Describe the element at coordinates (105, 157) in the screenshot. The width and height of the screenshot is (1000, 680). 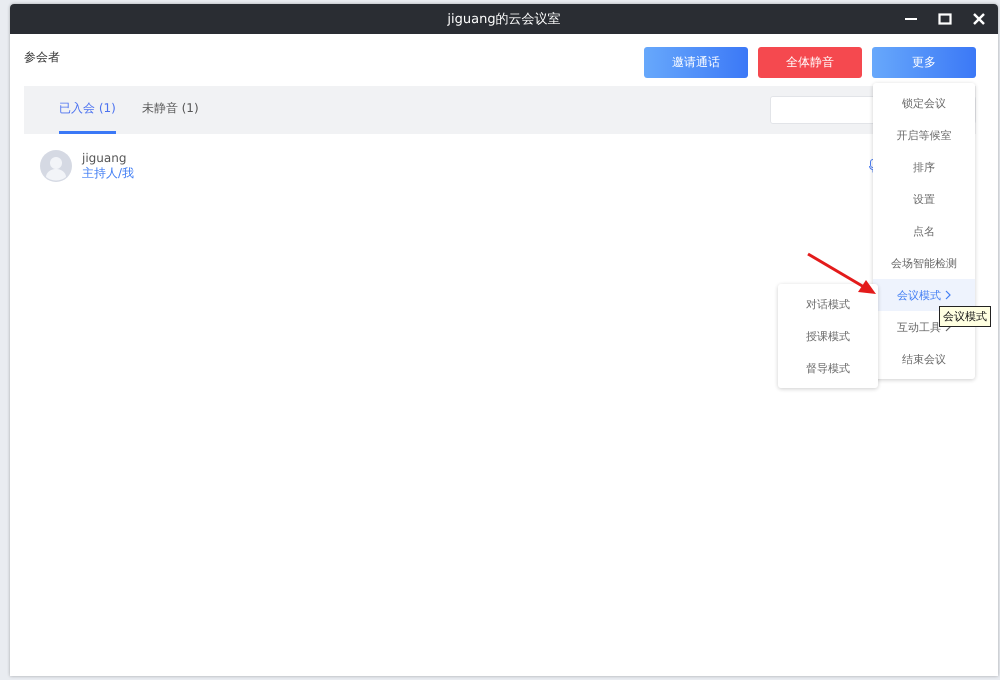
I see `participant-name: jiguang` at that location.